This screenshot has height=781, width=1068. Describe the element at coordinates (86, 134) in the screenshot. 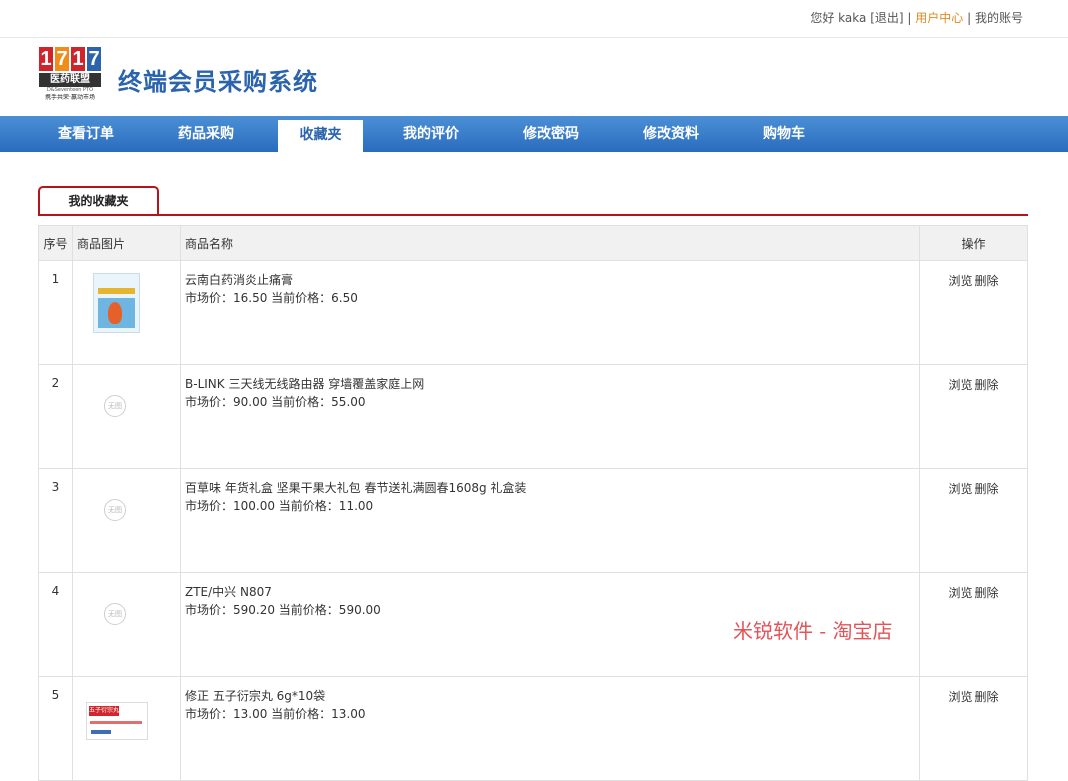

I see `nav-item-orders: 查看订单` at that location.